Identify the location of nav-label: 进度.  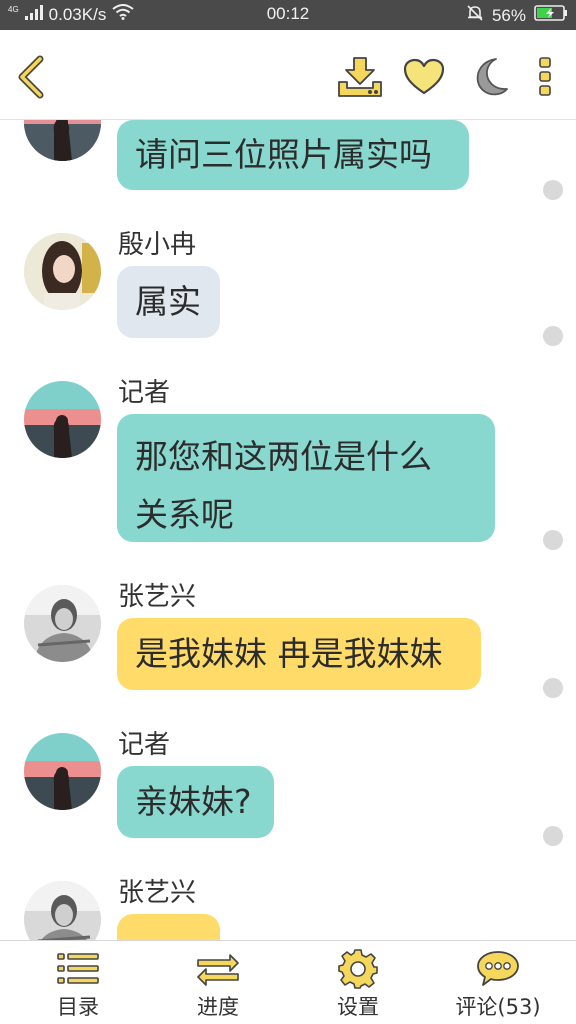
(218, 1007).